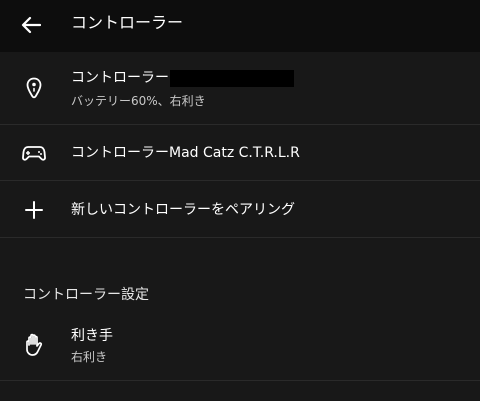 This screenshot has height=401, width=480. What do you see at coordinates (185, 153) in the screenshot?
I see `row-title: コントローラーMad Catz C.T.R.L.R` at bounding box center [185, 153].